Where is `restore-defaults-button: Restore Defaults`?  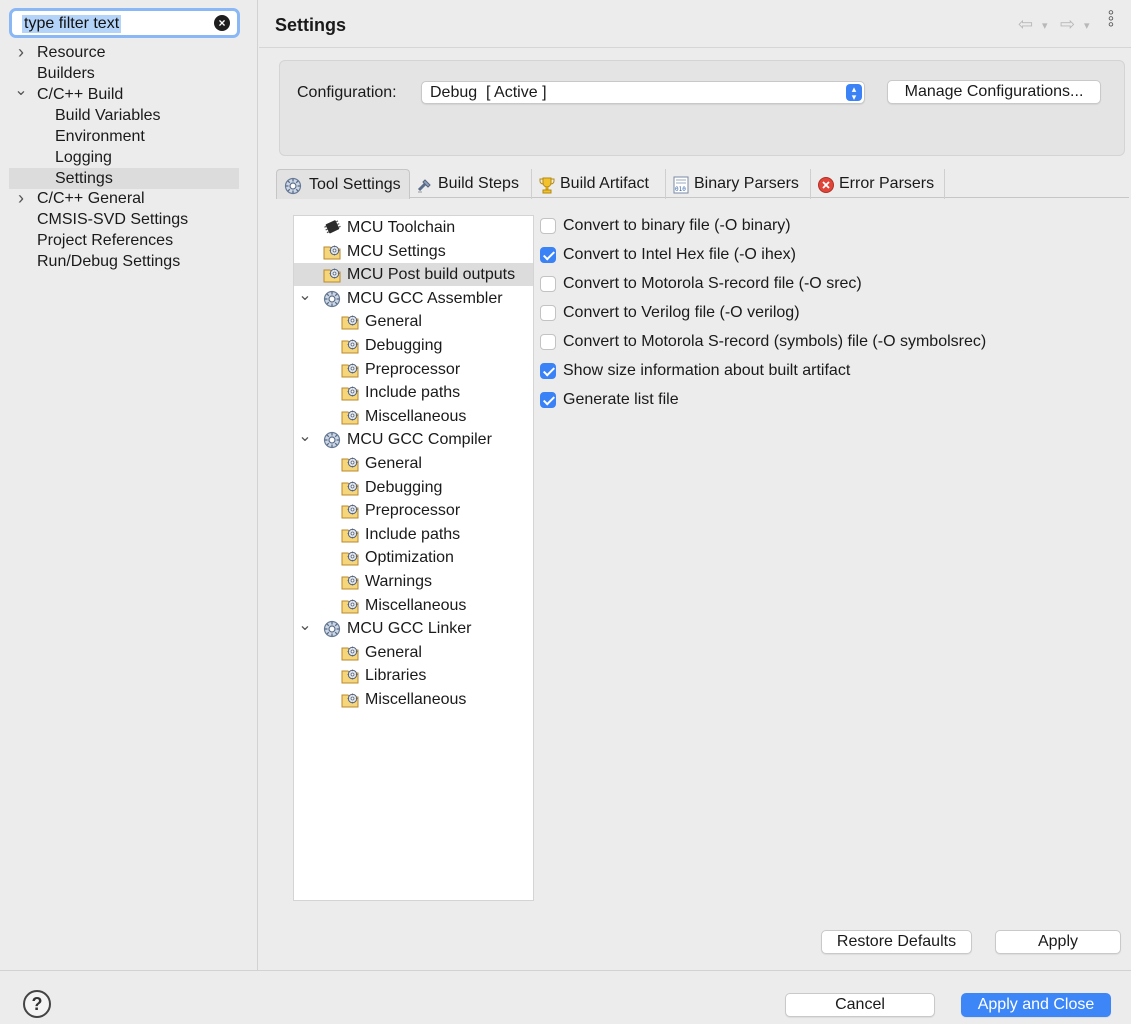 restore-defaults-button: Restore Defaults is located at coordinates (896, 942).